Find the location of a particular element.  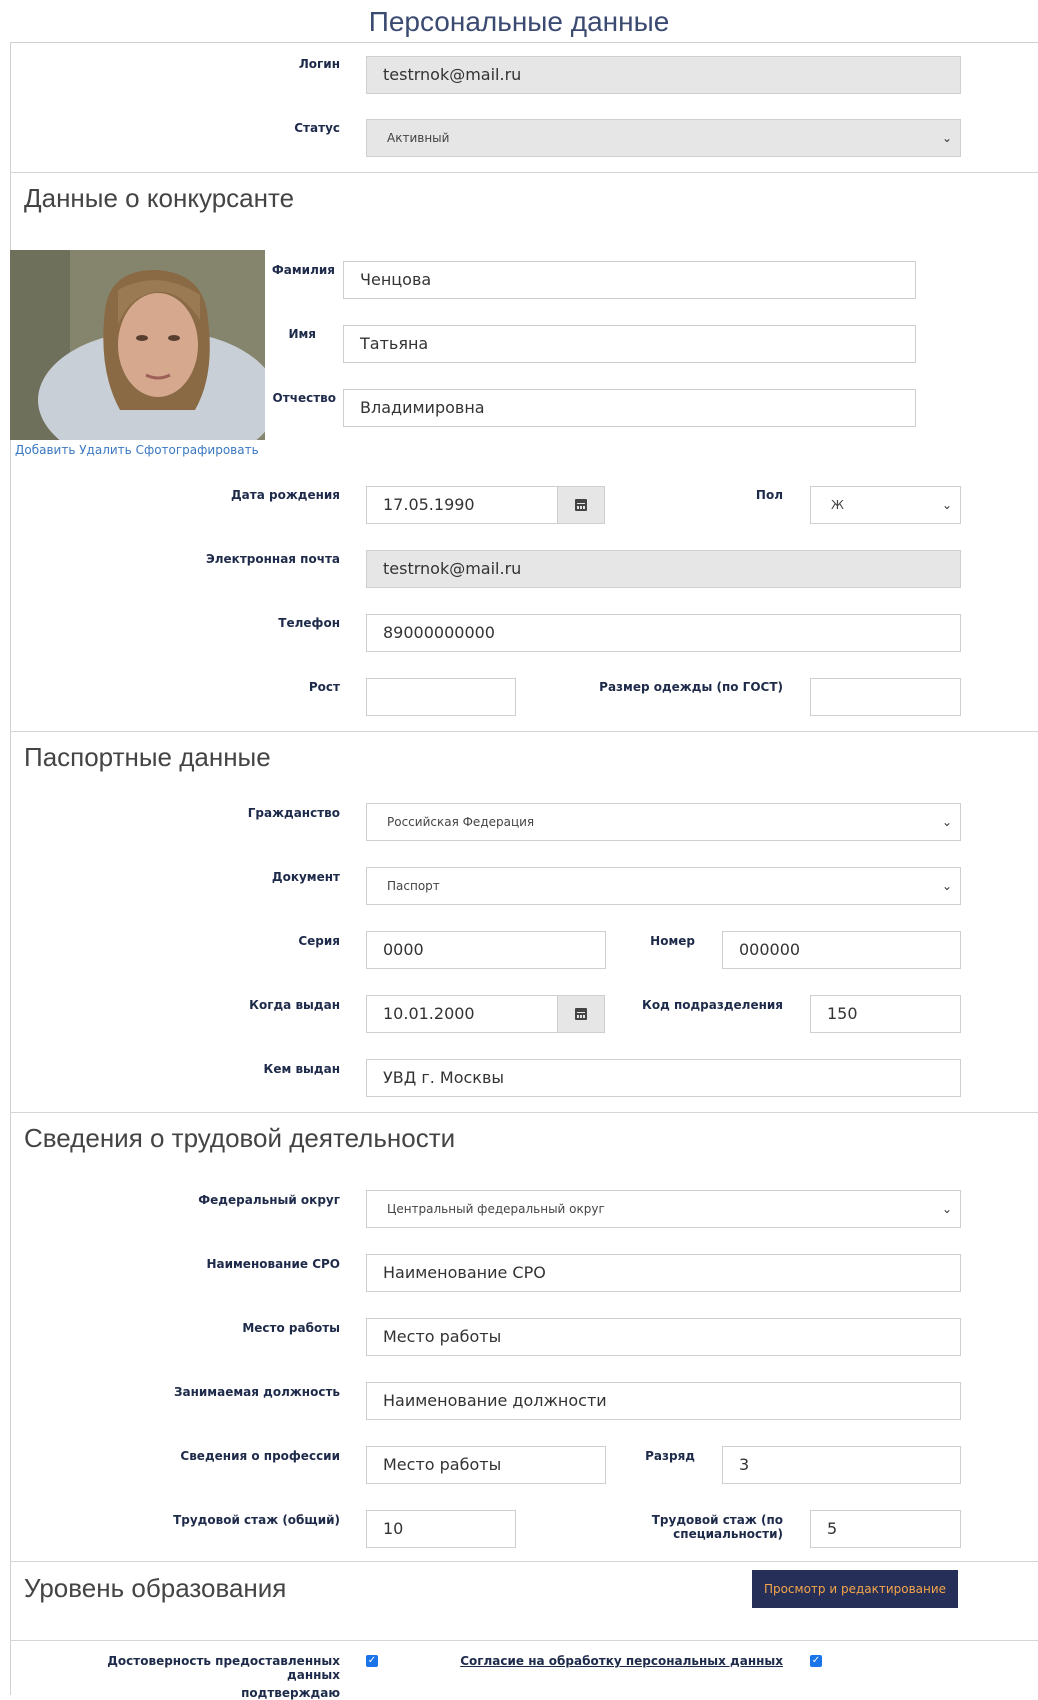

contestant-photo is located at coordinates (137, 345).